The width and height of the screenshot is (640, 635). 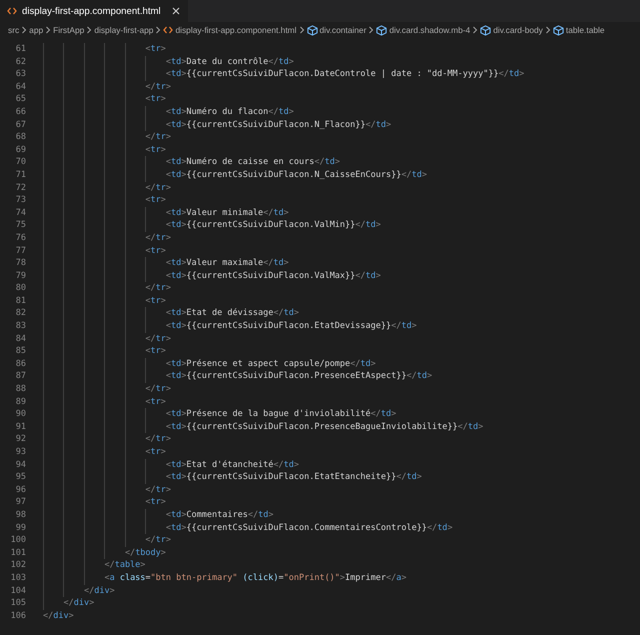 I want to click on code-line: <td>{{currentCsSuiviDuFlacon.ValMin}}</td>, so click(x=212, y=225).